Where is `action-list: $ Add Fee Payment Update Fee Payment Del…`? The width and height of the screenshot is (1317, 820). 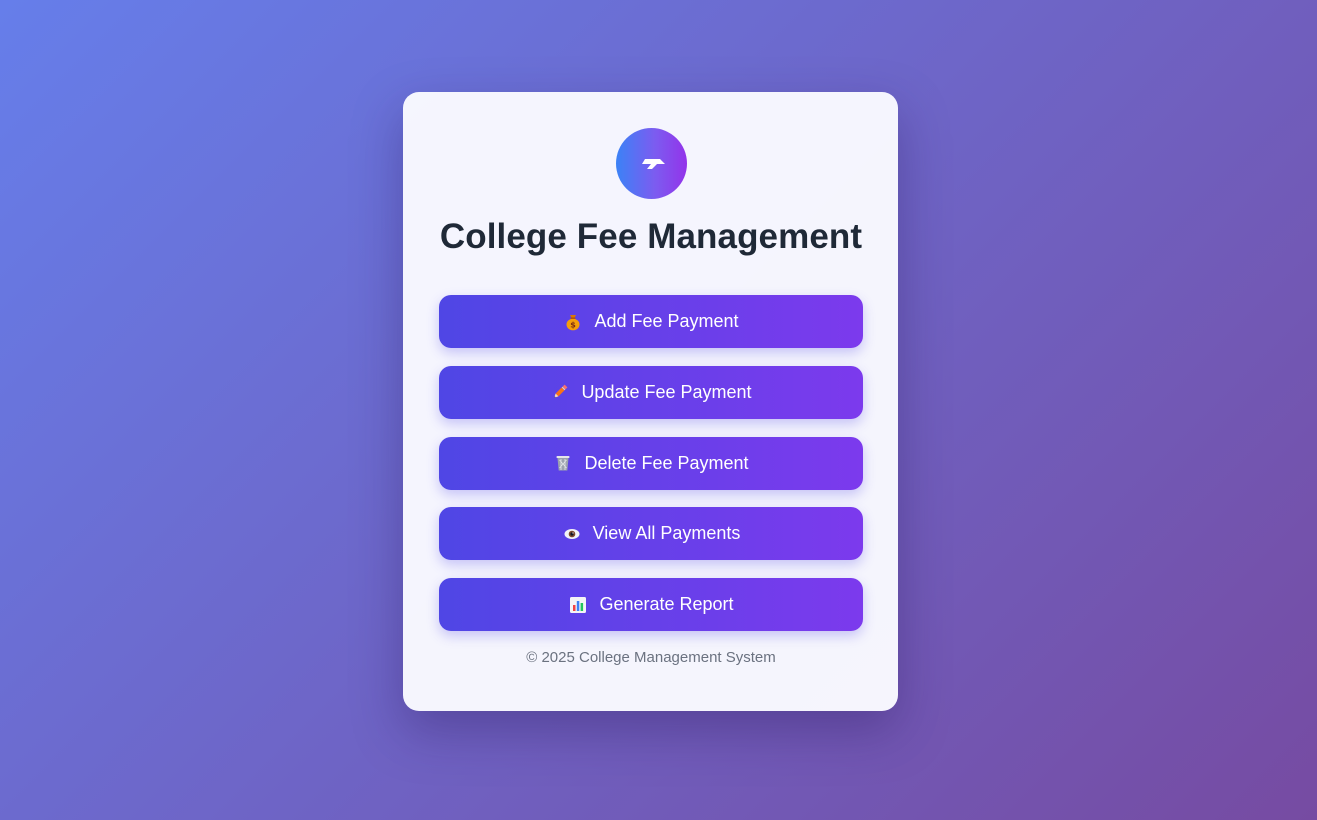
action-list: $ Add Fee Payment Update Fee Payment Del… is located at coordinates (651, 463).